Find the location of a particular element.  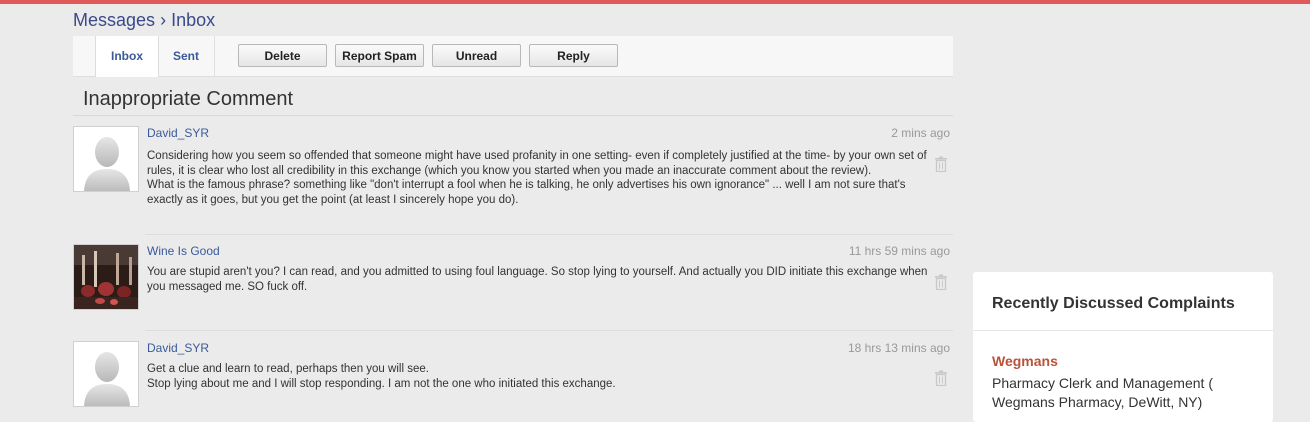

reply-button: Reply is located at coordinates (573, 55).